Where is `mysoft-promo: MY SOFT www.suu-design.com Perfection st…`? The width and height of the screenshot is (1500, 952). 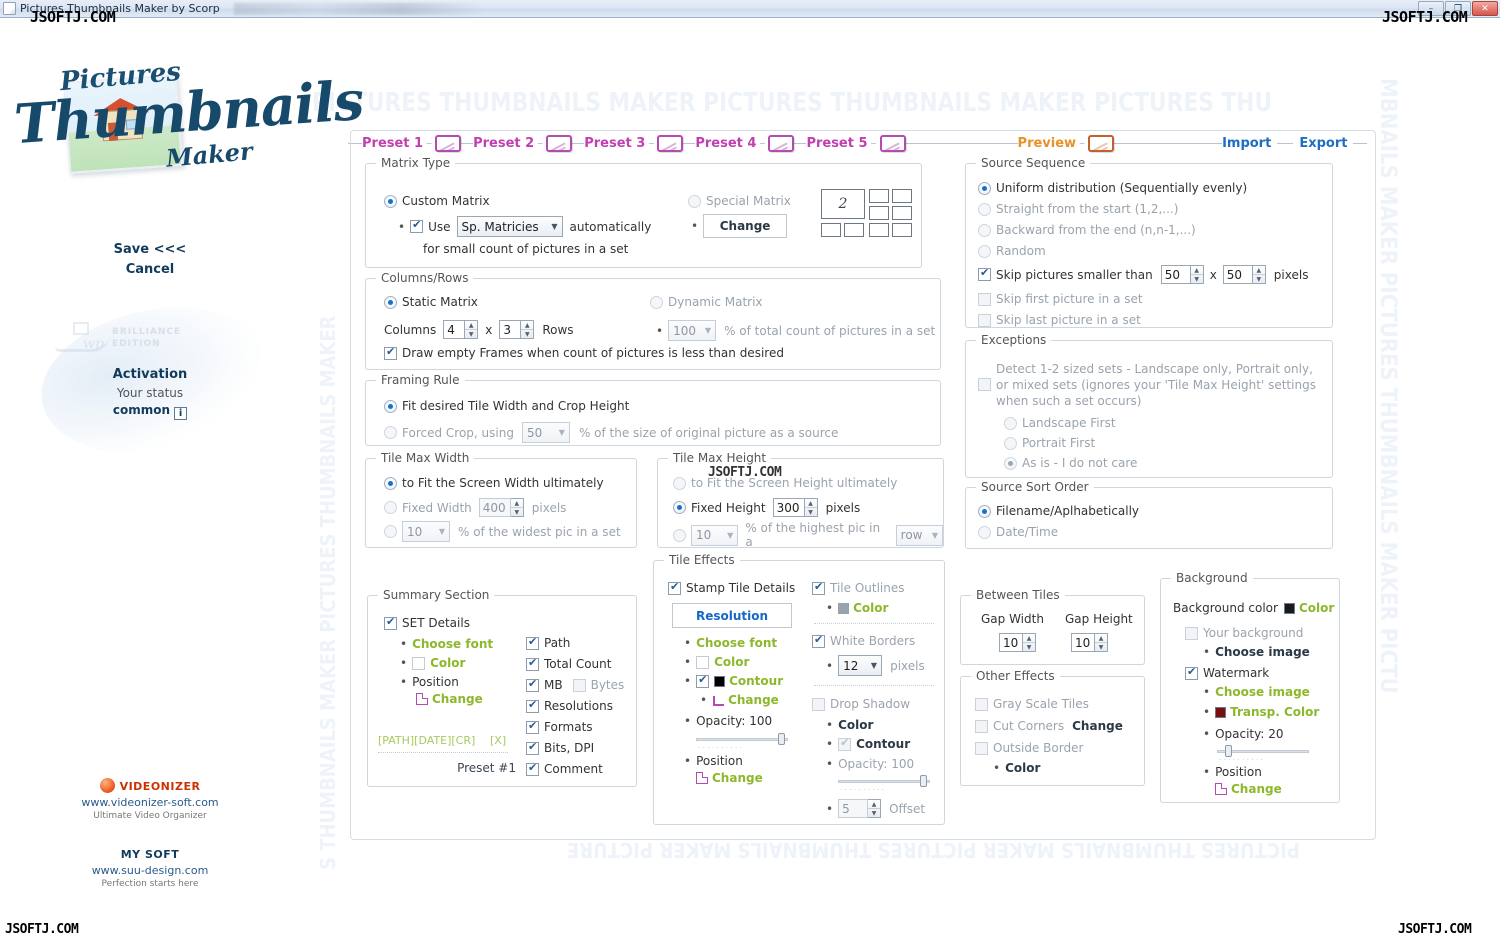
mysoft-promo: MY SOFT www.suu-design.com Perfection st… is located at coordinates (150, 868).